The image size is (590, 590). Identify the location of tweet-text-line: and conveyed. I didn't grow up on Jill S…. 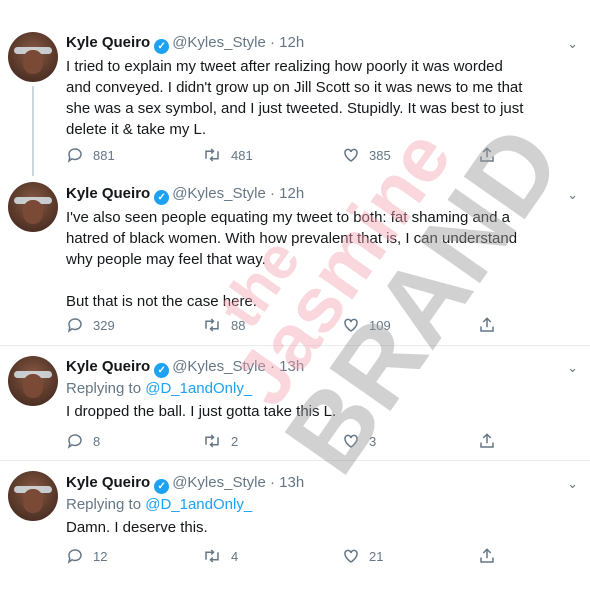
(294, 87).